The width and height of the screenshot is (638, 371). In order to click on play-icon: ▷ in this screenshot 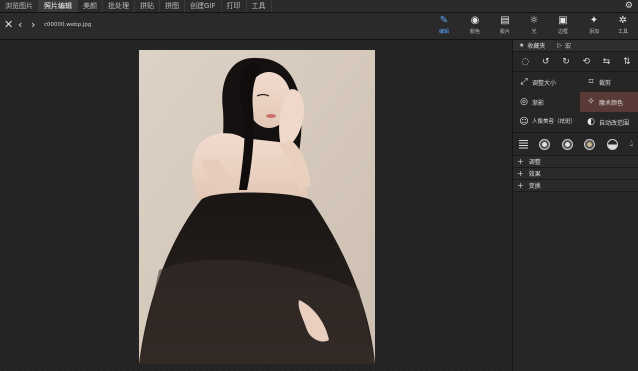, I will do `click(560, 45)`.